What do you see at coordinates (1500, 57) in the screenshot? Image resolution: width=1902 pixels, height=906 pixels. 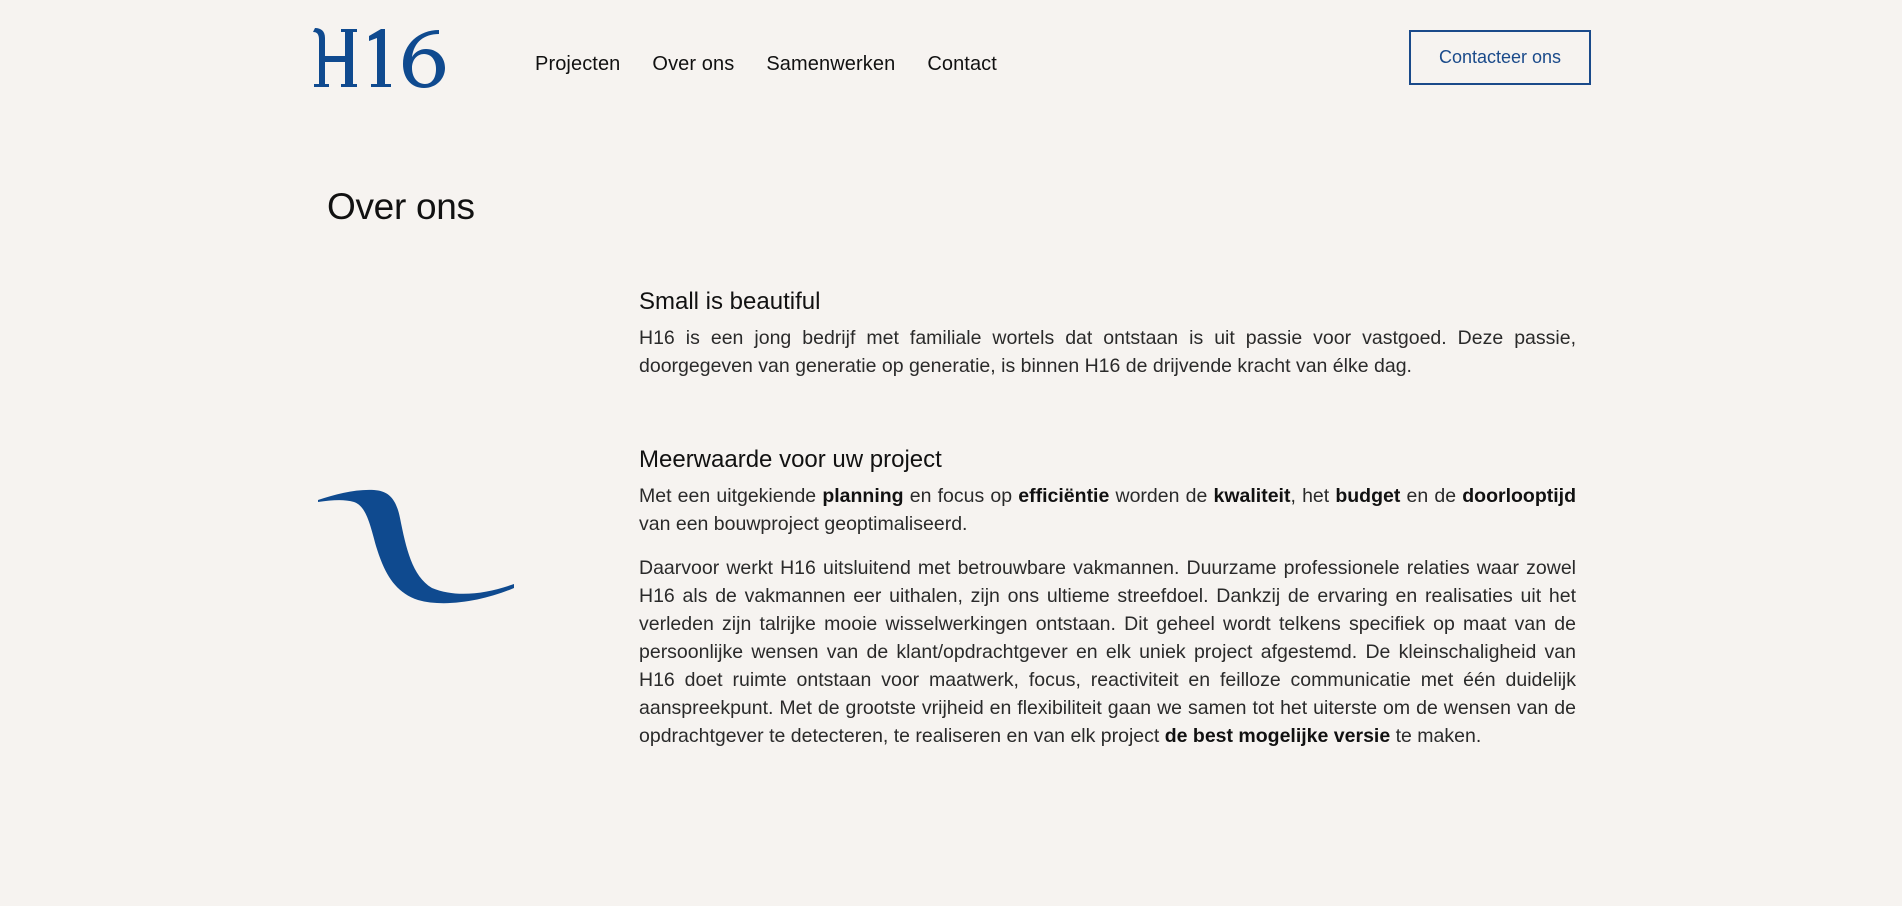 I see `contact-button: Contacteer ons` at bounding box center [1500, 57].